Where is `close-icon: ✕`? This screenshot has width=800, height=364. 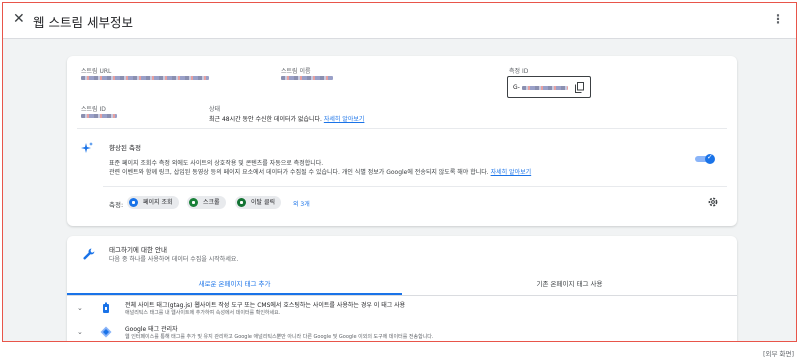
close-icon: ✕ is located at coordinates (19, 19).